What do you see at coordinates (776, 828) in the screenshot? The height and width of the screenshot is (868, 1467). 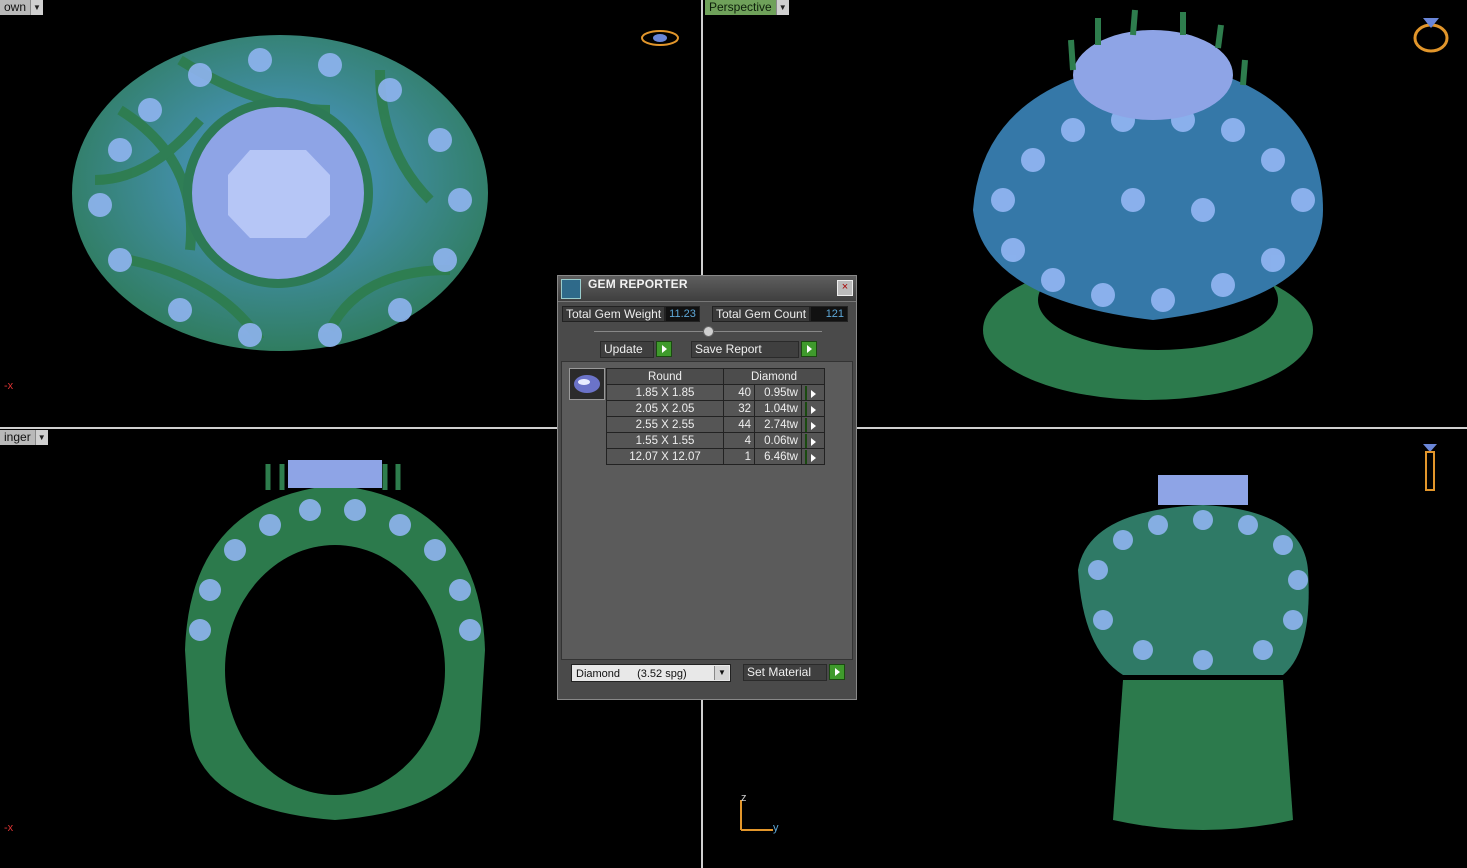 I see `y-axis-label: y` at bounding box center [776, 828].